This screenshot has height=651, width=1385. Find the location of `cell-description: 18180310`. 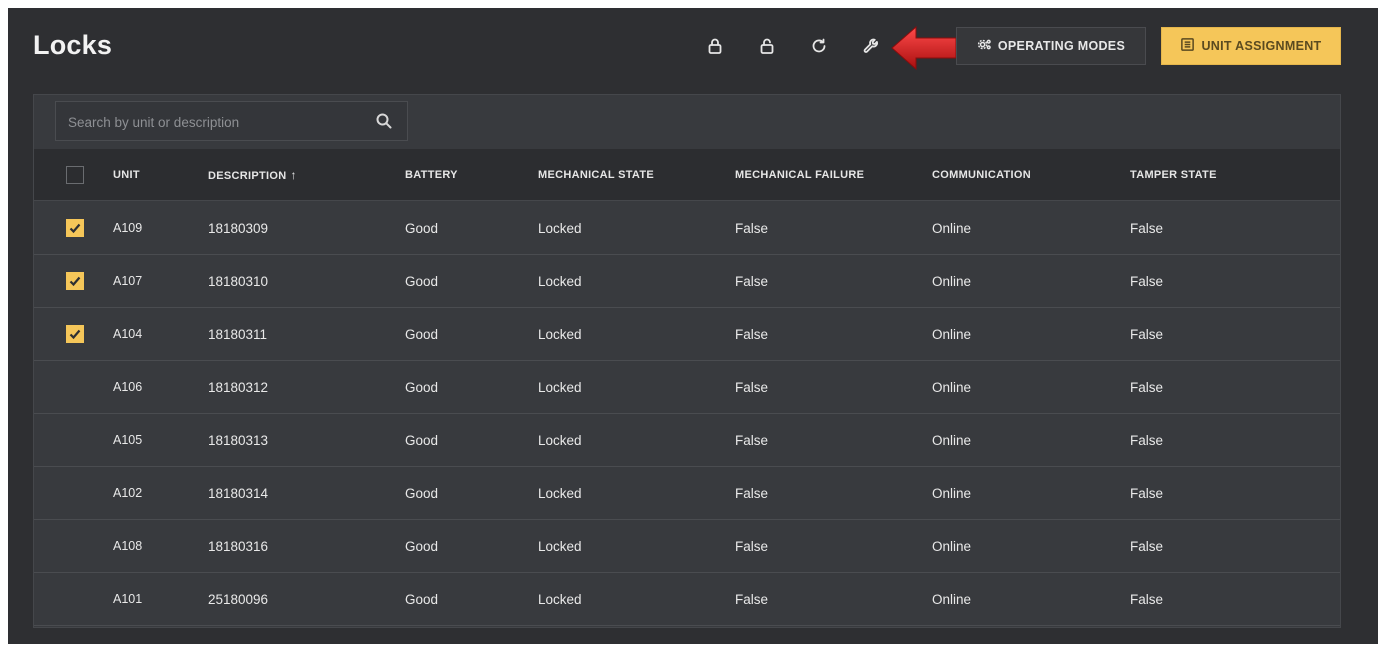

cell-description: 18180310 is located at coordinates (238, 281).